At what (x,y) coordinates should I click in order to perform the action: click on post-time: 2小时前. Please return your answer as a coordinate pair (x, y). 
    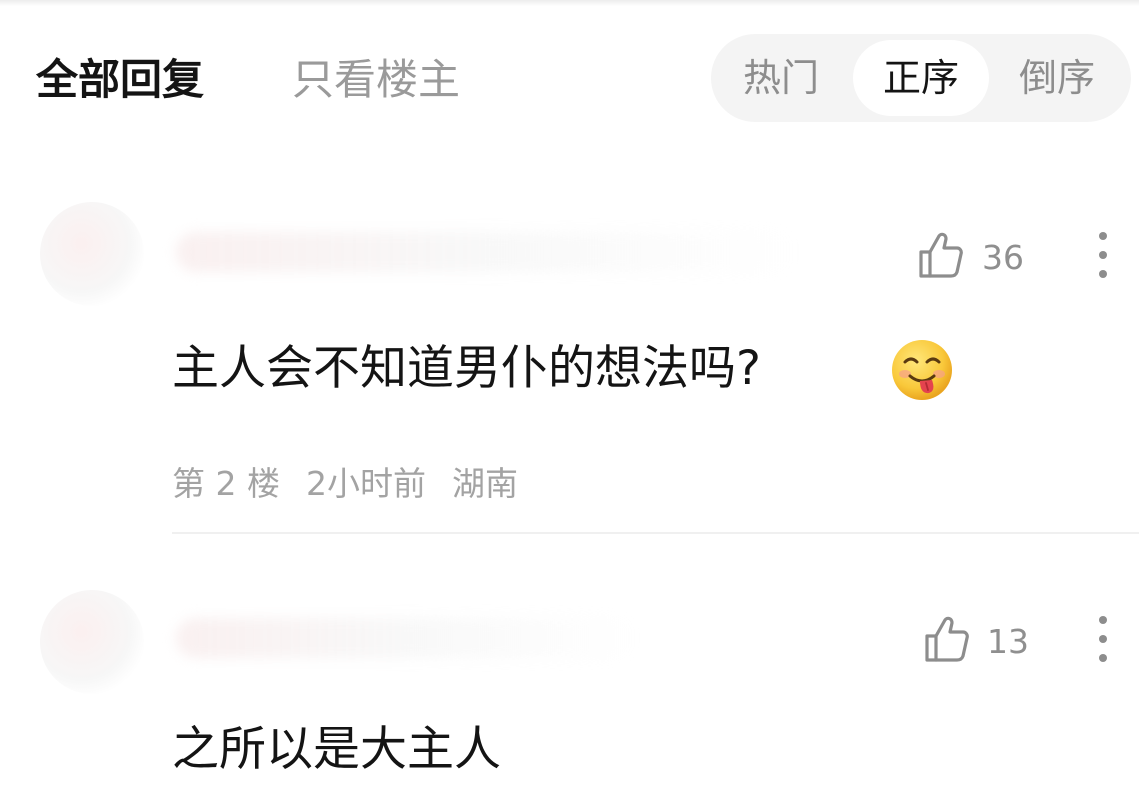
    Looking at the image, I should click on (365, 483).